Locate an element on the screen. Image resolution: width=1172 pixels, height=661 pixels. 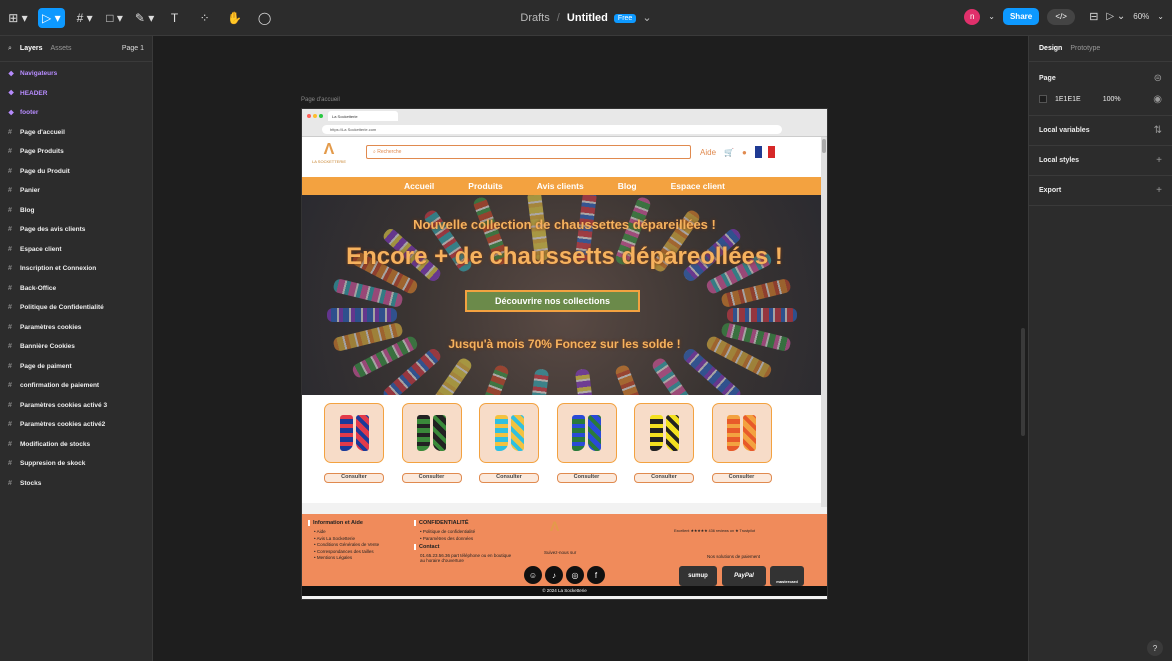
layer-item: # Paramètres cookies activé 3 is located at coordinates (76, 406).